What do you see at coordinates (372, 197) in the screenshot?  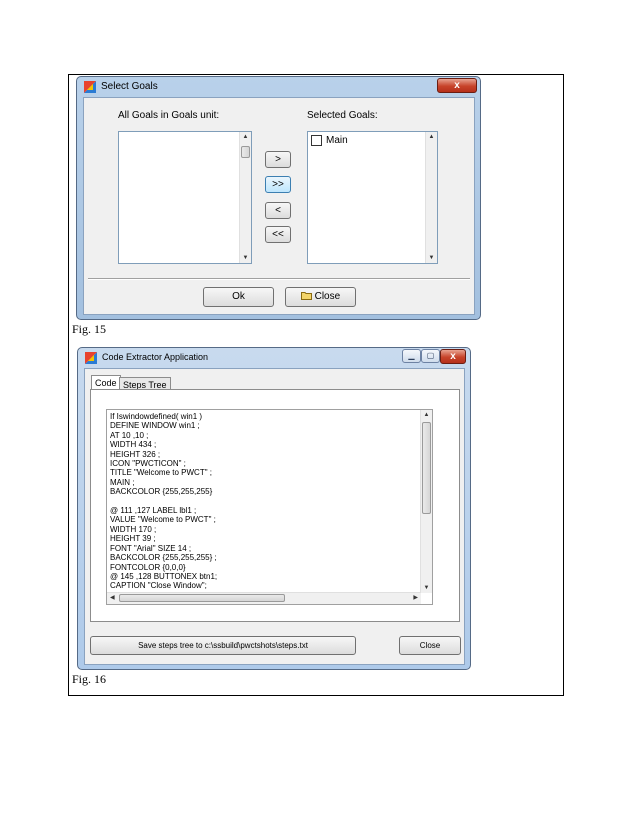 I see `selected-goals-list: Main ▲ ▼` at bounding box center [372, 197].